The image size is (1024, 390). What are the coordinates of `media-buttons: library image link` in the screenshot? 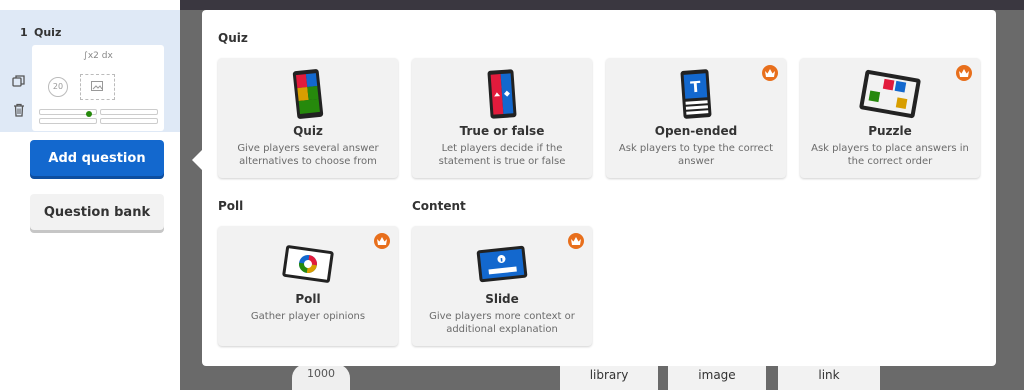 It's located at (725, 376).